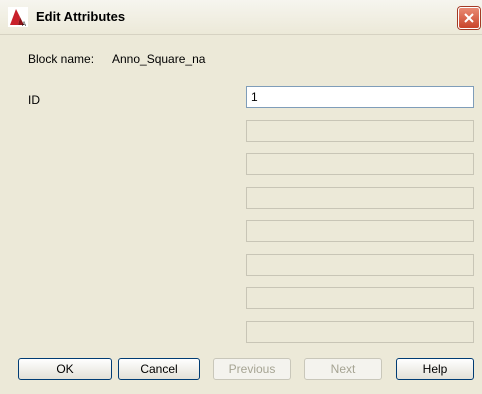 The image size is (482, 394). Describe the element at coordinates (65, 369) in the screenshot. I see `ok-button: OK` at that location.